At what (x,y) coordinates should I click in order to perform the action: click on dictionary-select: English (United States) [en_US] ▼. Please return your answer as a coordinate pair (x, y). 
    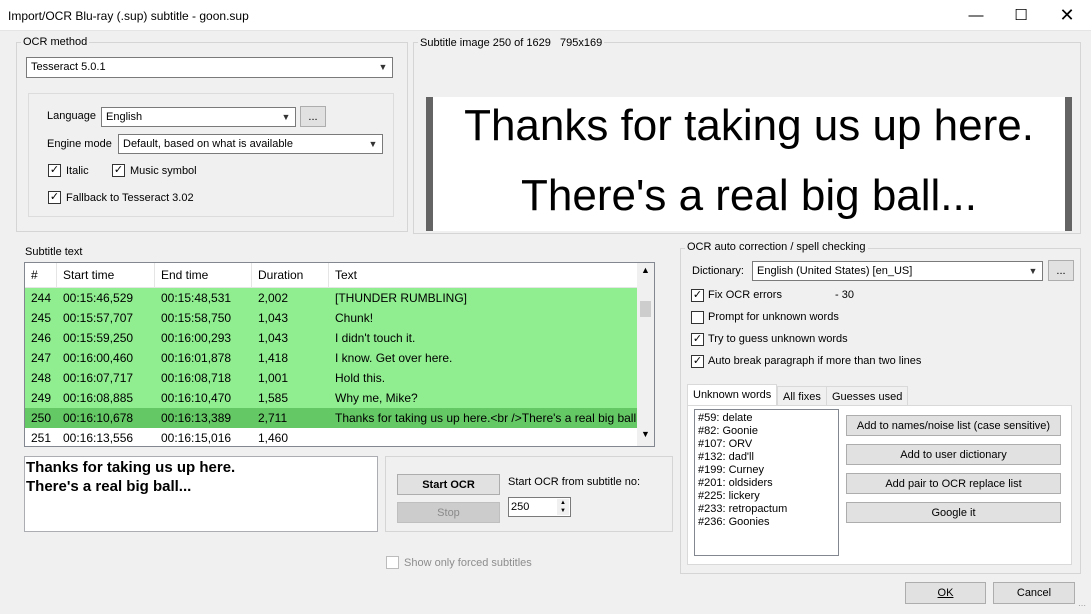
    Looking at the image, I should click on (897, 271).